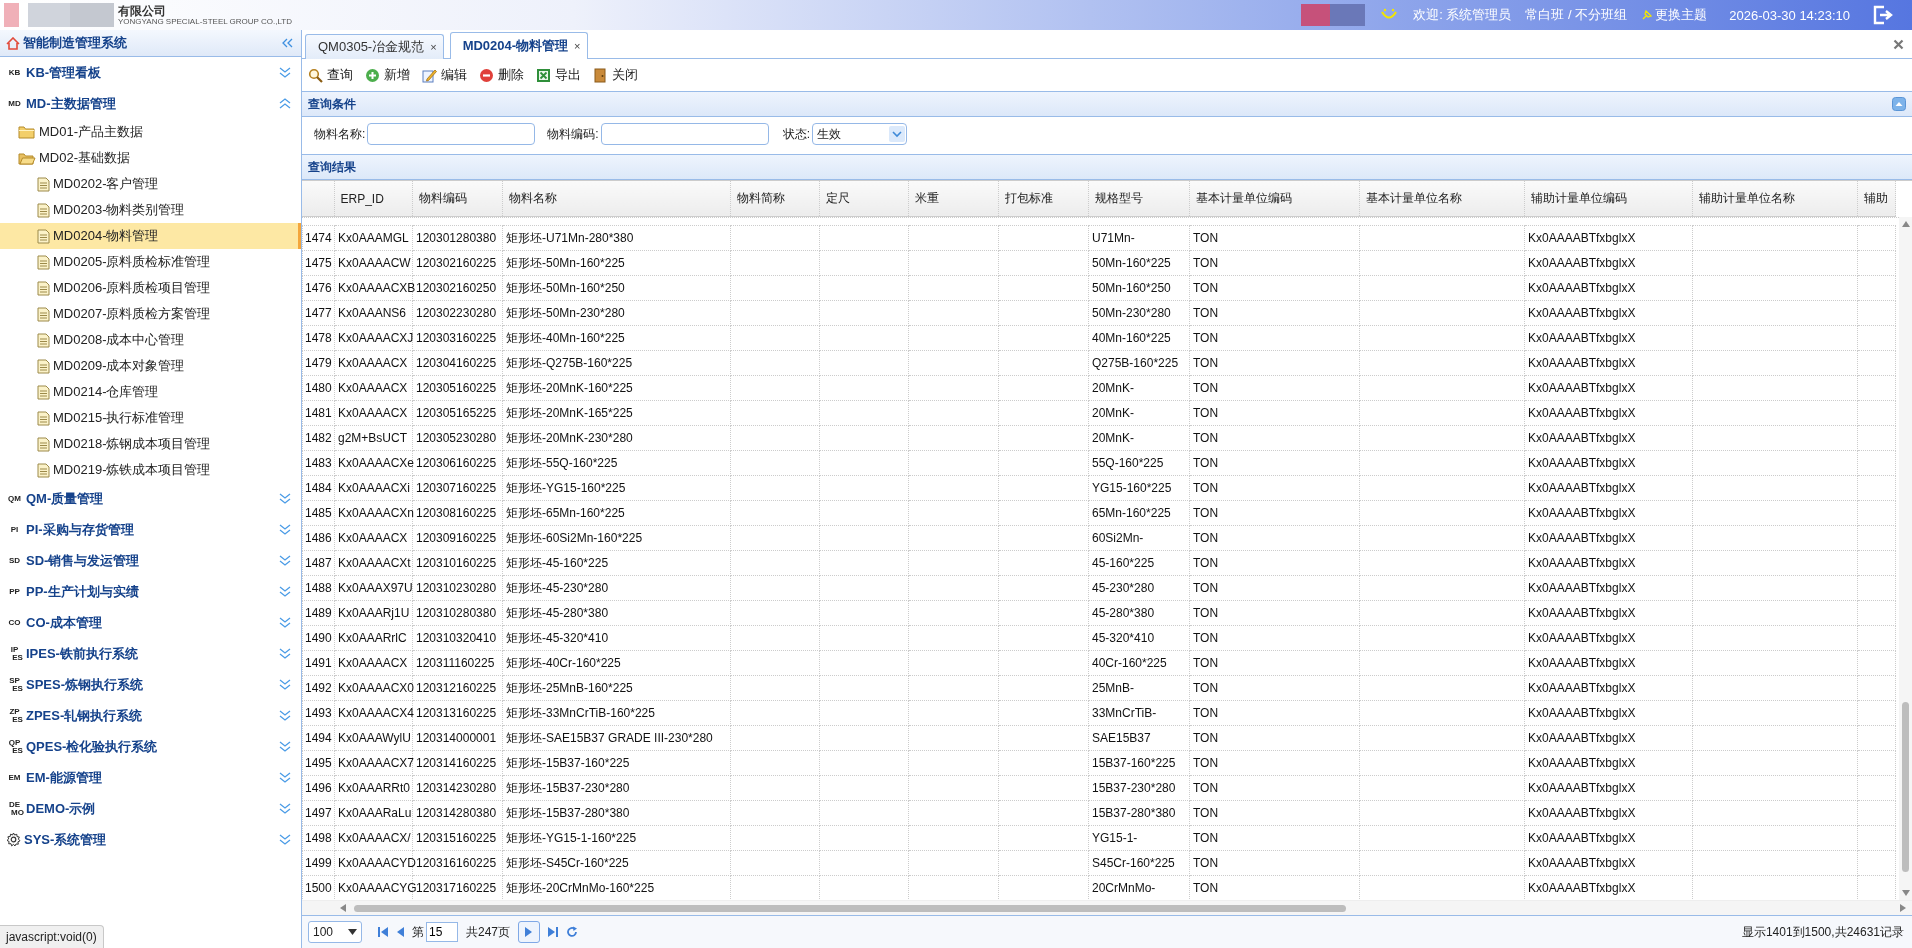  Describe the element at coordinates (457, 338) in the screenshot. I see `table-cell: 120303160225` at that location.